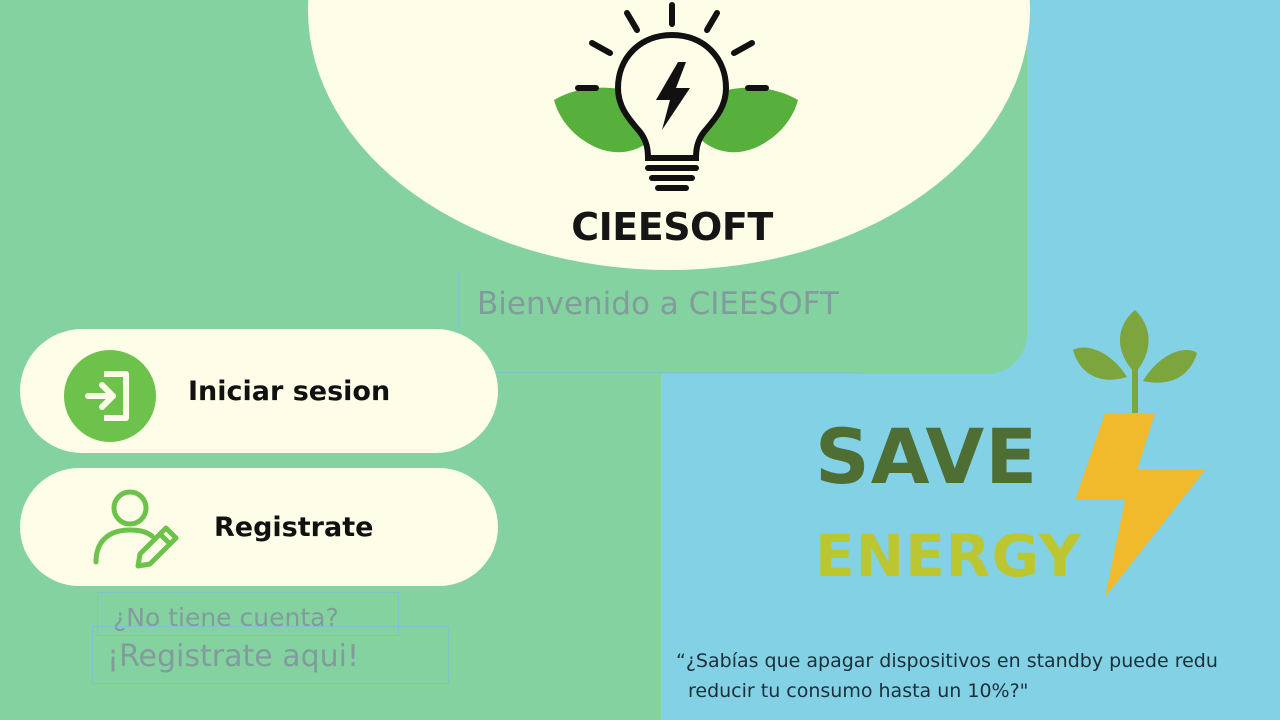 The image size is (1280, 720). Describe the element at coordinates (233, 656) in the screenshot. I see `register-link-text: ¡Registrate aqui!` at that location.